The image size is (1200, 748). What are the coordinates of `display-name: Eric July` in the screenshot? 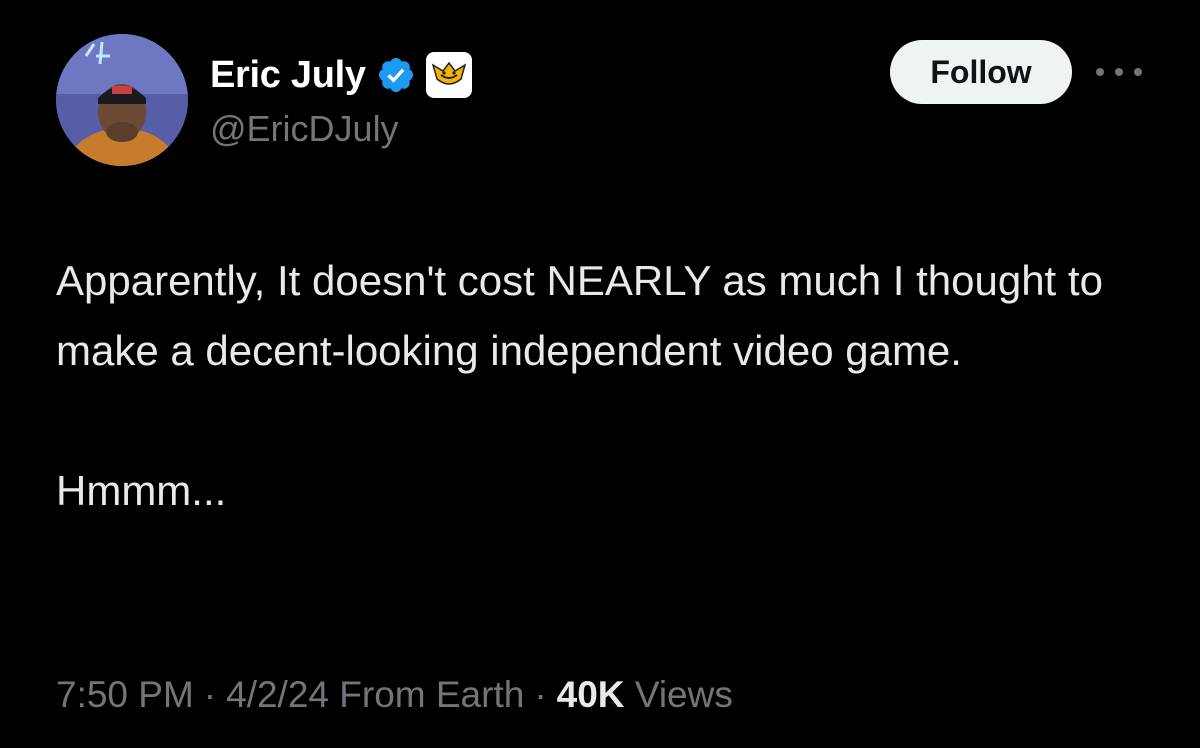 It's located at (288, 75).